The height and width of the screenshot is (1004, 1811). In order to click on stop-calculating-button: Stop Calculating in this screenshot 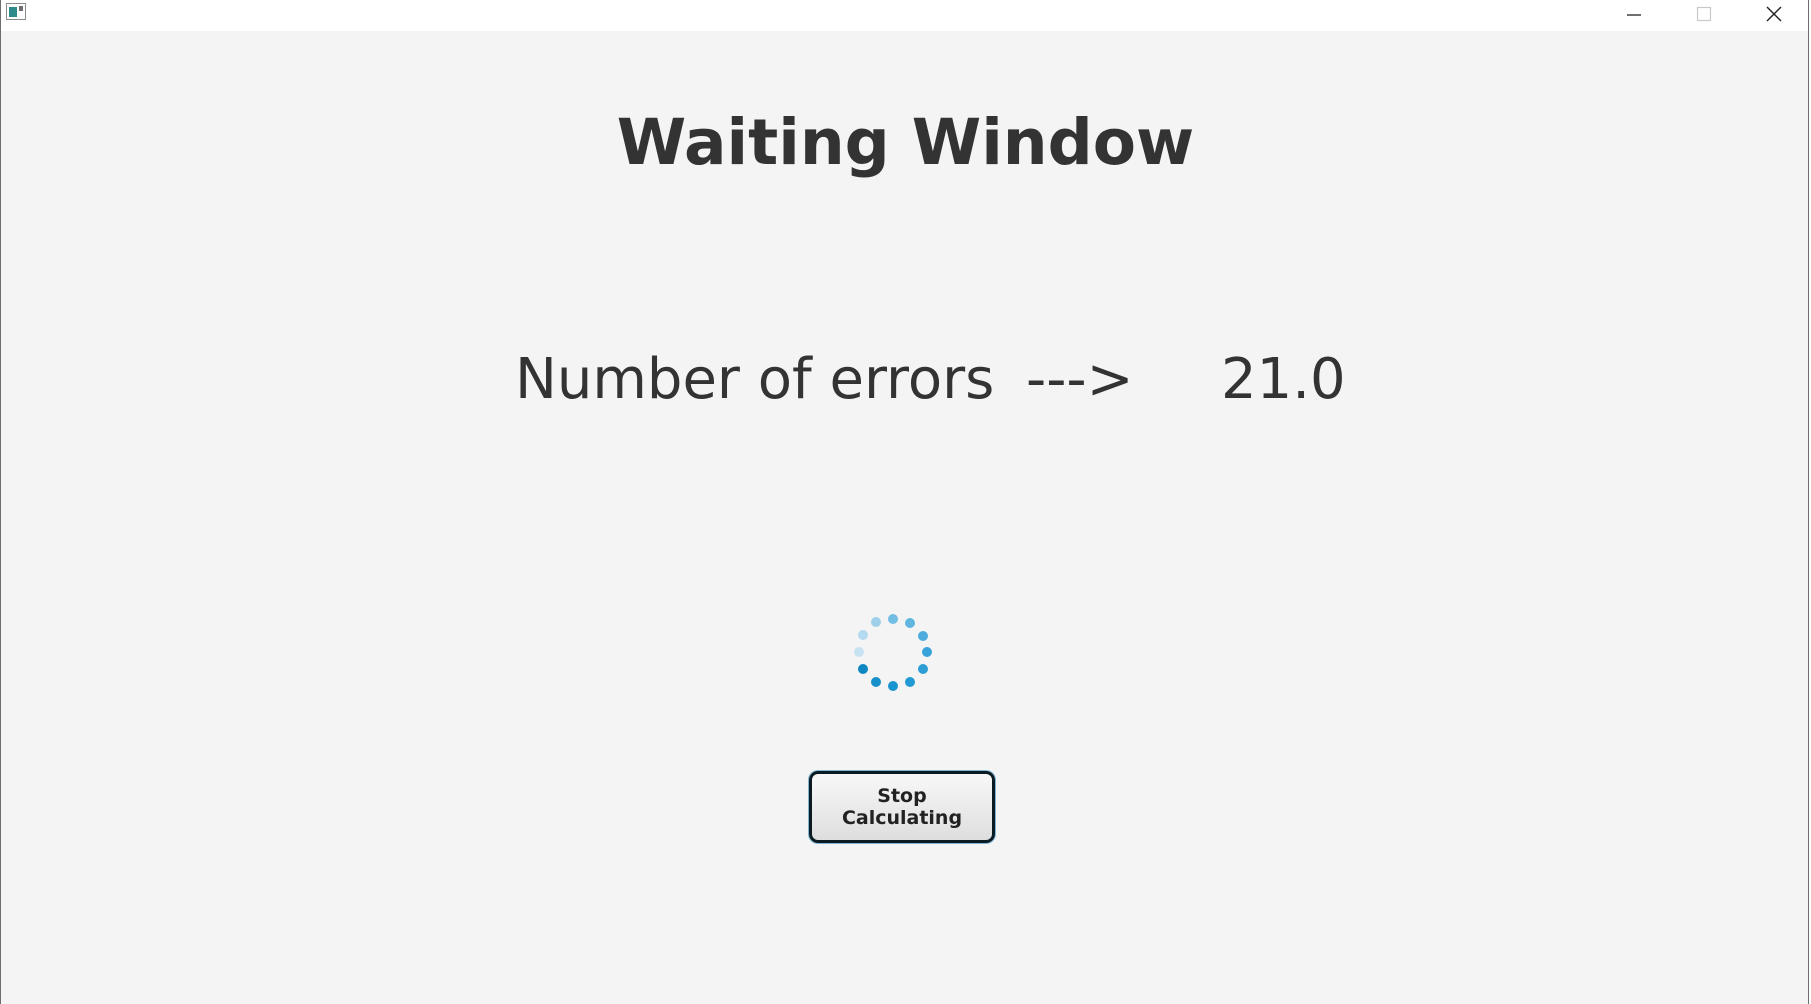, I will do `click(902, 807)`.